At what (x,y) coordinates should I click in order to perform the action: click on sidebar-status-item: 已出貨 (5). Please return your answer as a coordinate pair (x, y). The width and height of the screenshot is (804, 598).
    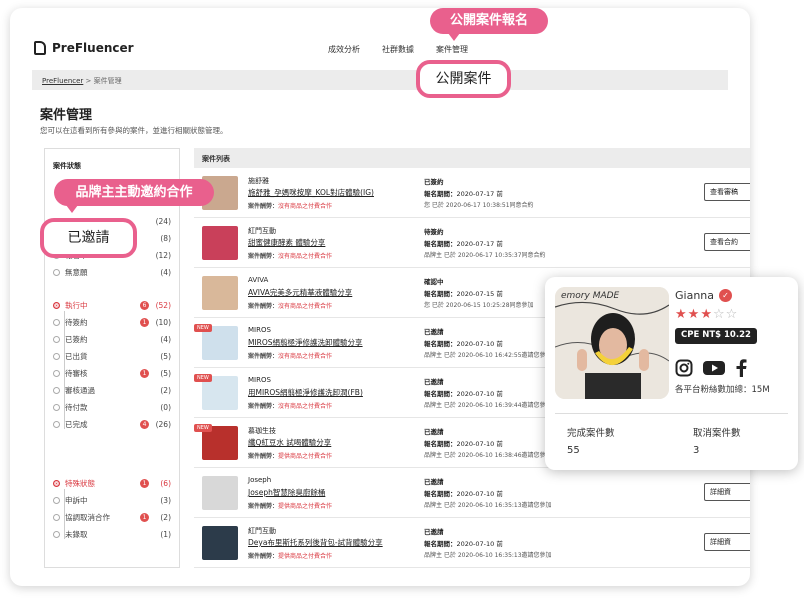
    Looking at the image, I should click on (115, 356).